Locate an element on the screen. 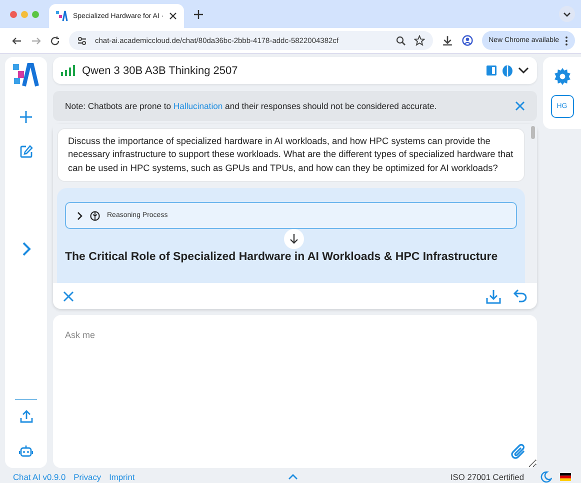 The height and width of the screenshot is (483, 581). flag-icon is located at coordinates (565, 476).